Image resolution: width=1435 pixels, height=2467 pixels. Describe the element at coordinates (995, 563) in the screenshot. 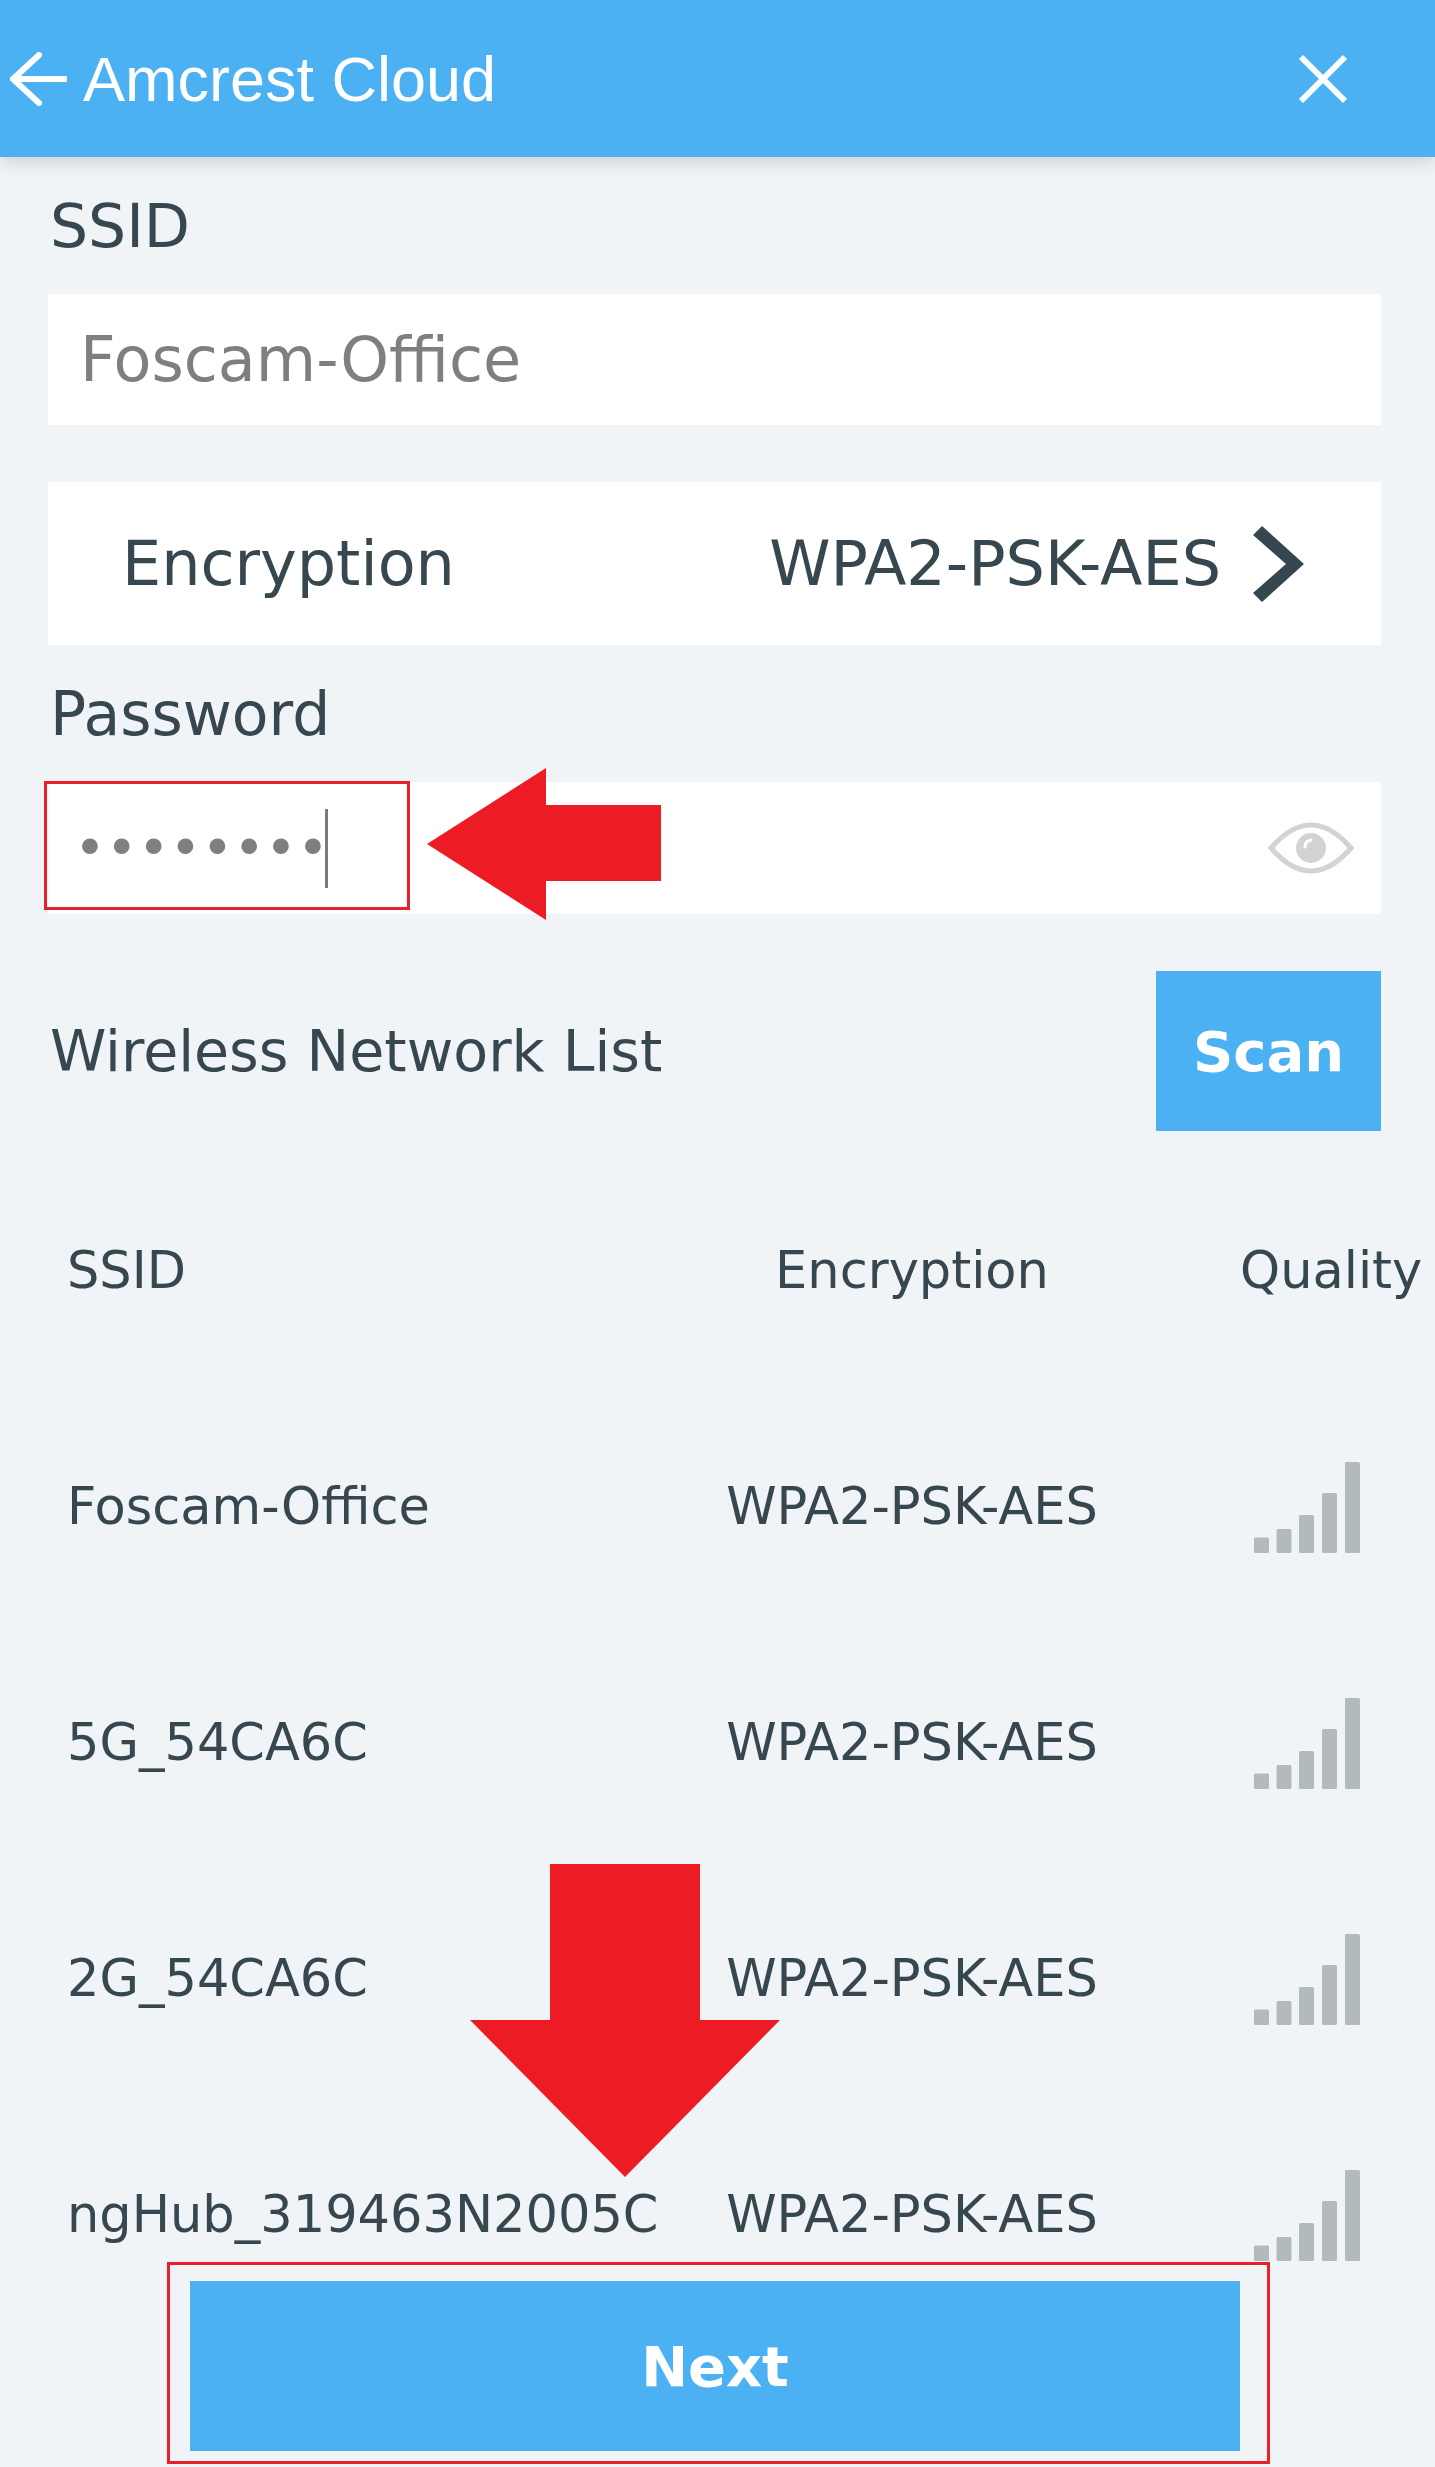

I see `encryption-value: WPA2-PSK-AES` at that location.